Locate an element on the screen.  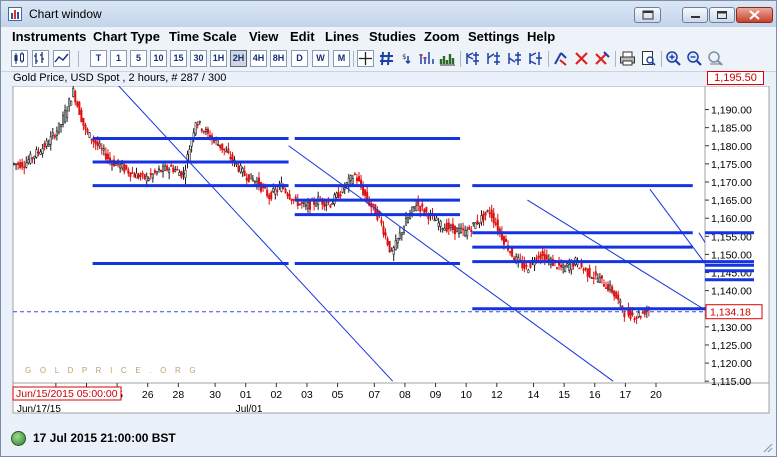
data-window-icon: $ is located at coordinates (407, 58).